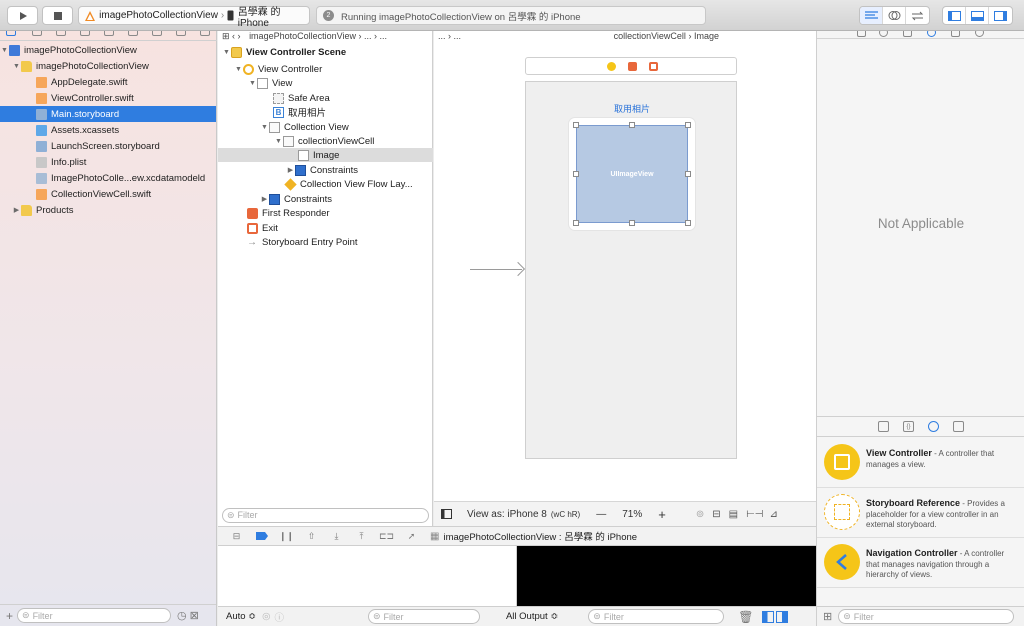 The width and height of the screenshot is (1024, 626). I want to click on output-select: All Output ≎, so click(532, 616).